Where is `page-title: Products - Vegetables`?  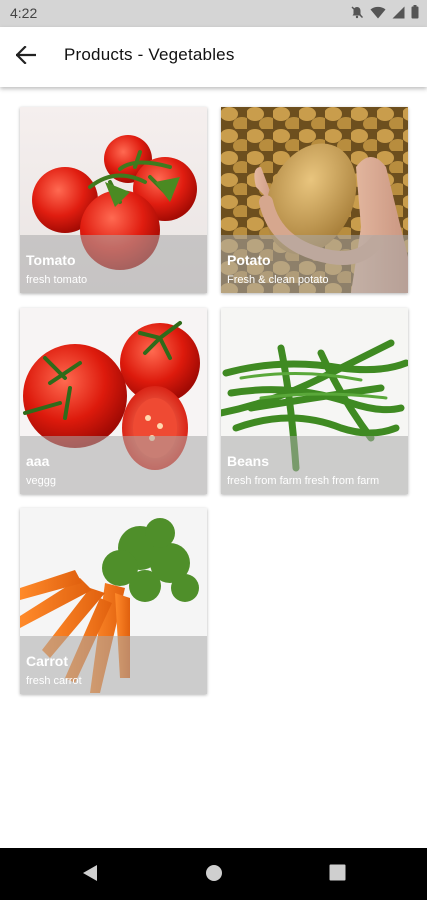 page-title: Products - Vegetables is located at coordinates (149, 54).